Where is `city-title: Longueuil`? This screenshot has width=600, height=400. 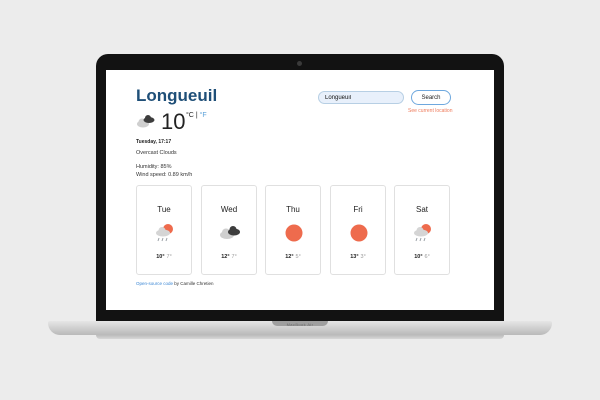
city-title: Longueuil is located at coordinates (177, 95).